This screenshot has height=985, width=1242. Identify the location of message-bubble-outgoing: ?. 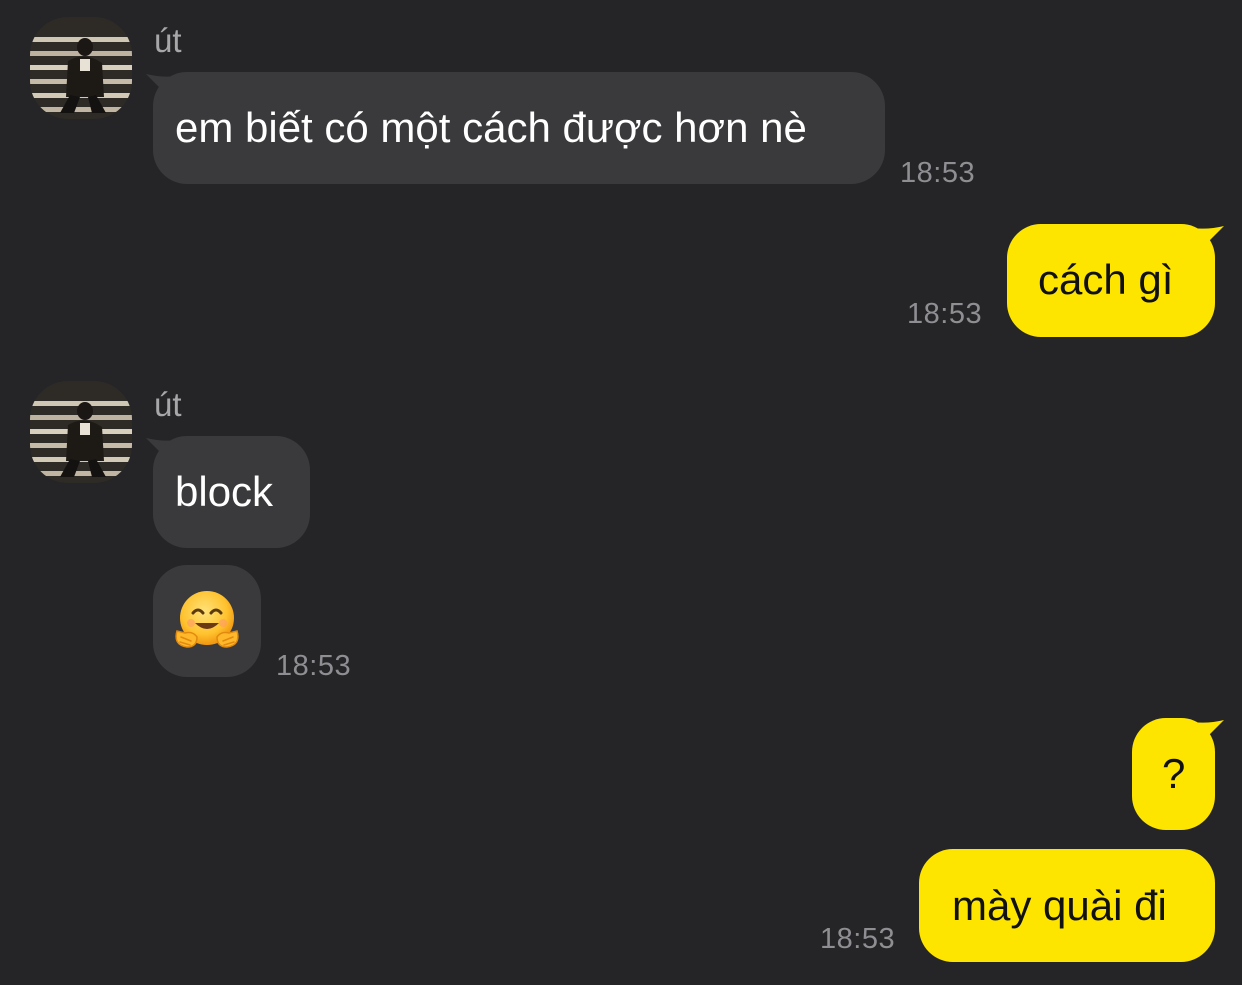
(1173, 774).